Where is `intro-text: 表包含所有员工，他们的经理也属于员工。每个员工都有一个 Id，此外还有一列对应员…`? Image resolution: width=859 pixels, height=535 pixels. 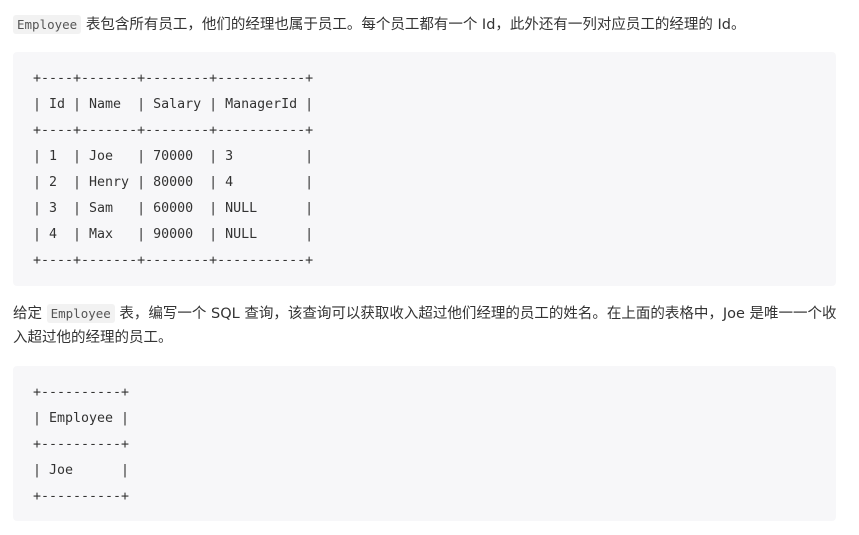 intro-text: 表包含所有员工，他们的经理也属于员工。每个员工都有一个 Id，此外还有一列对应员… is located at coordinates (413, 25).